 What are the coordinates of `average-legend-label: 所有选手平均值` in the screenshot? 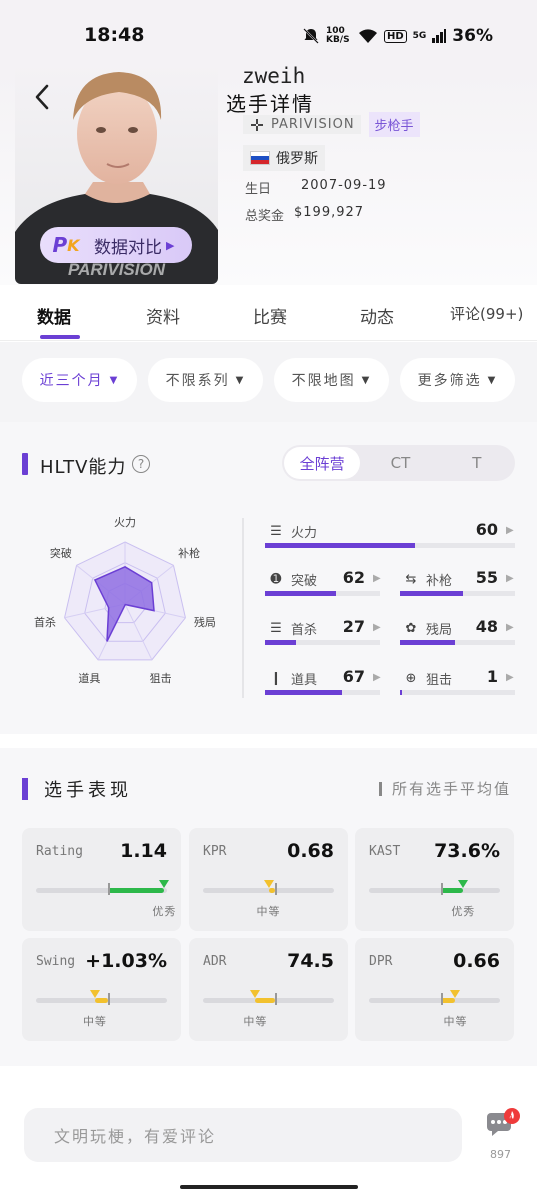 It's located at (451, 789).